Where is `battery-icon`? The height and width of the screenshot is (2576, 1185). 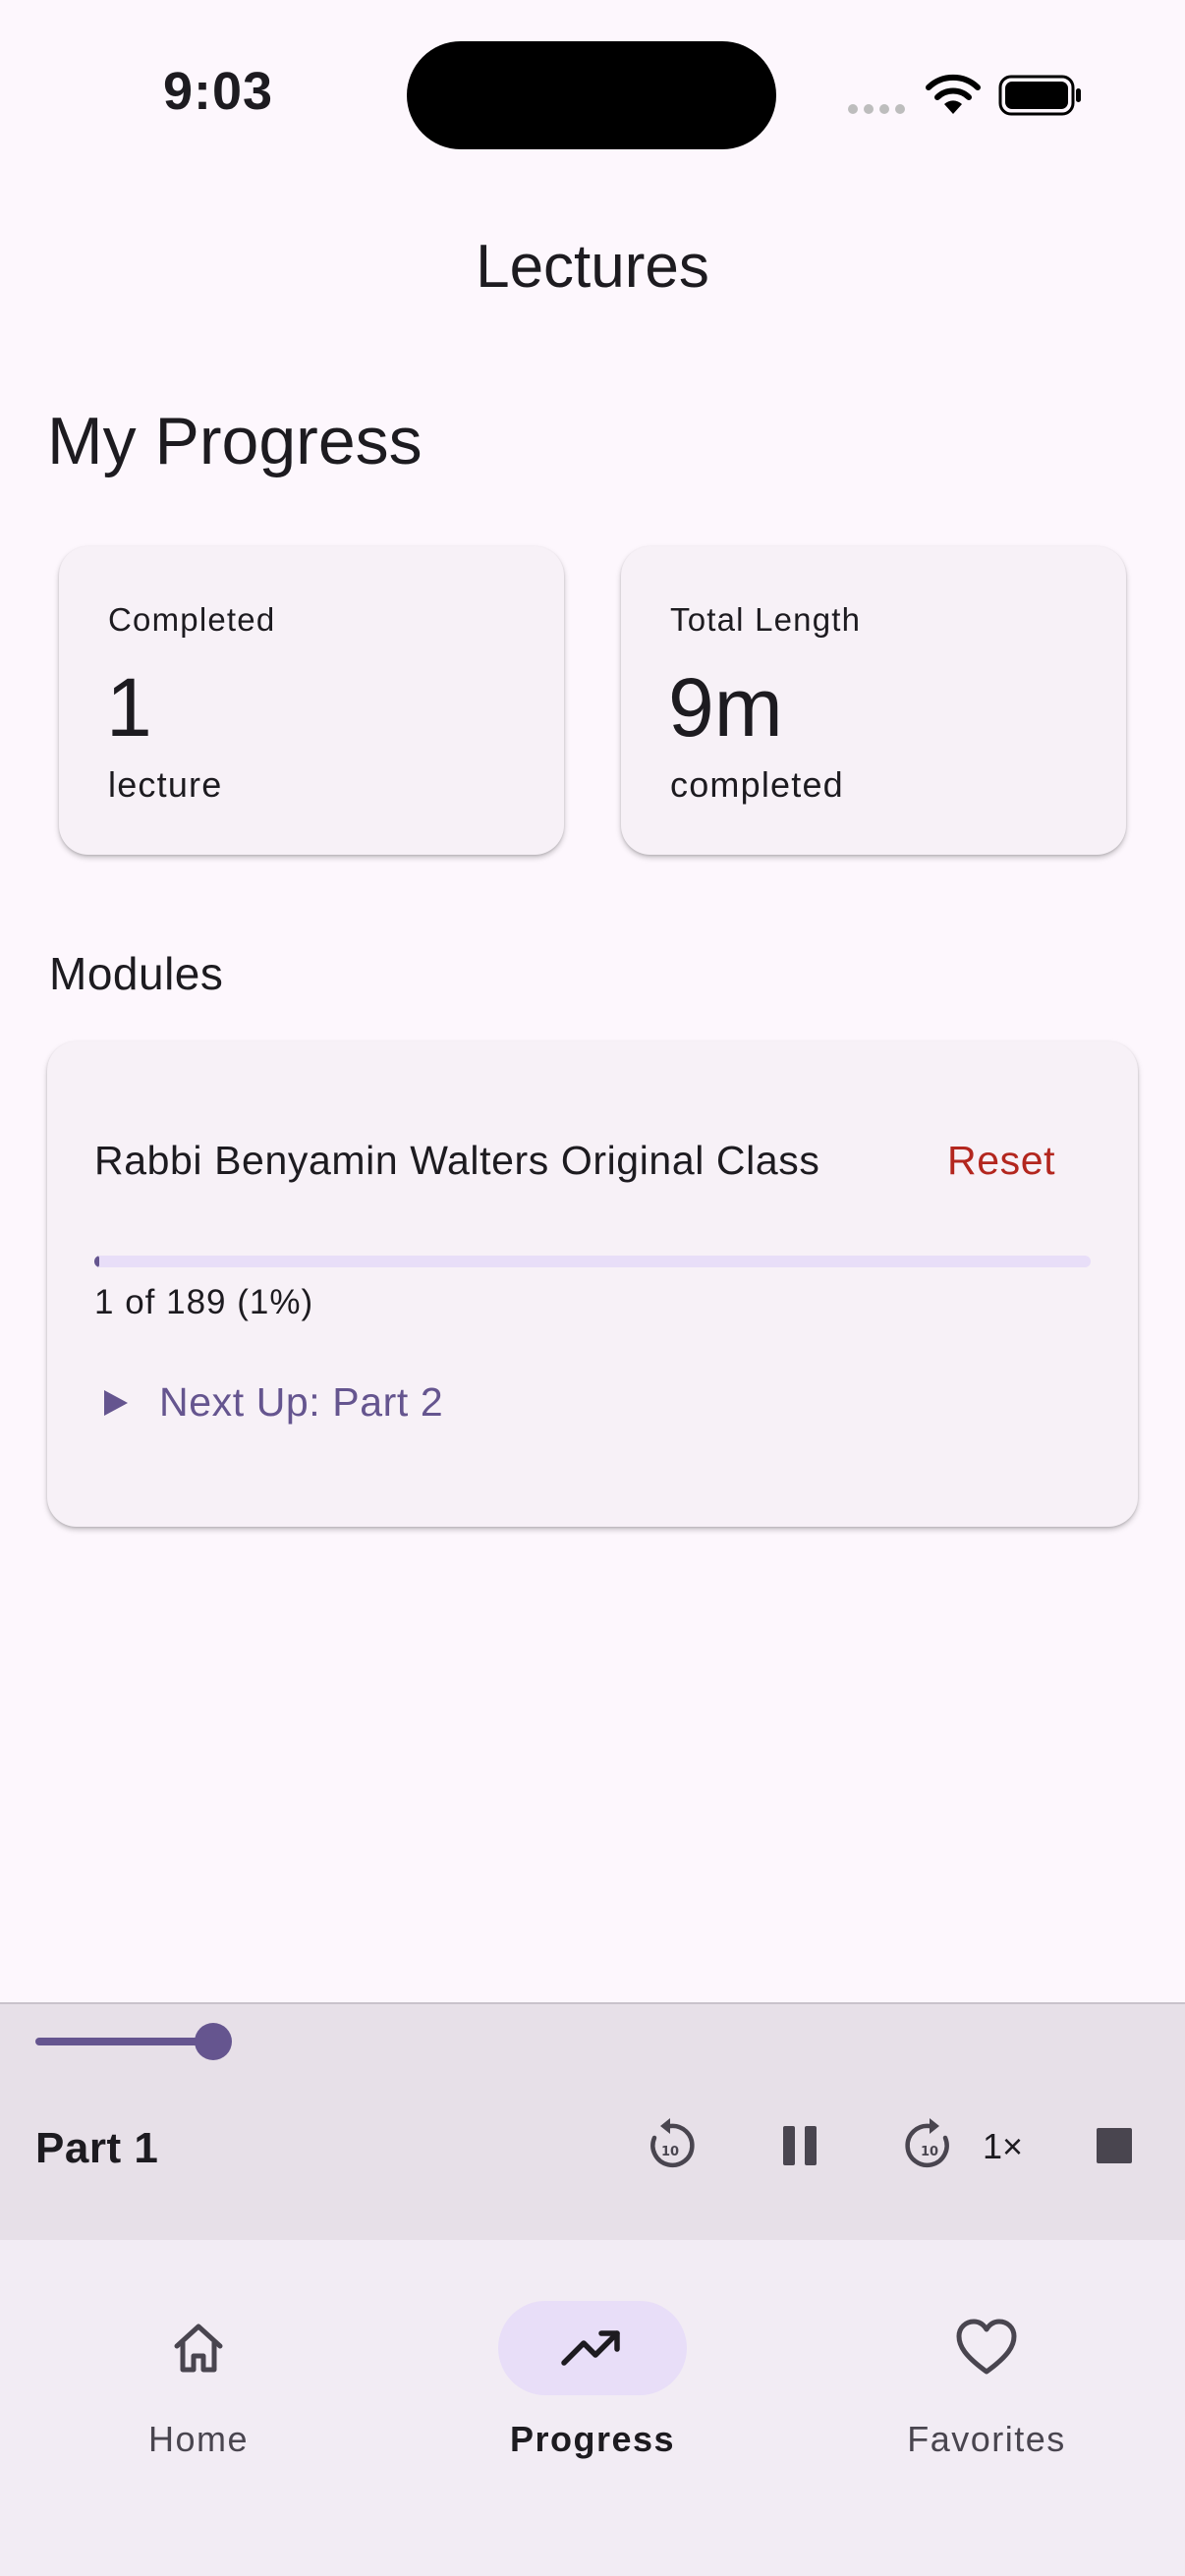
battery-icon is located at coordinates (1040, 95).